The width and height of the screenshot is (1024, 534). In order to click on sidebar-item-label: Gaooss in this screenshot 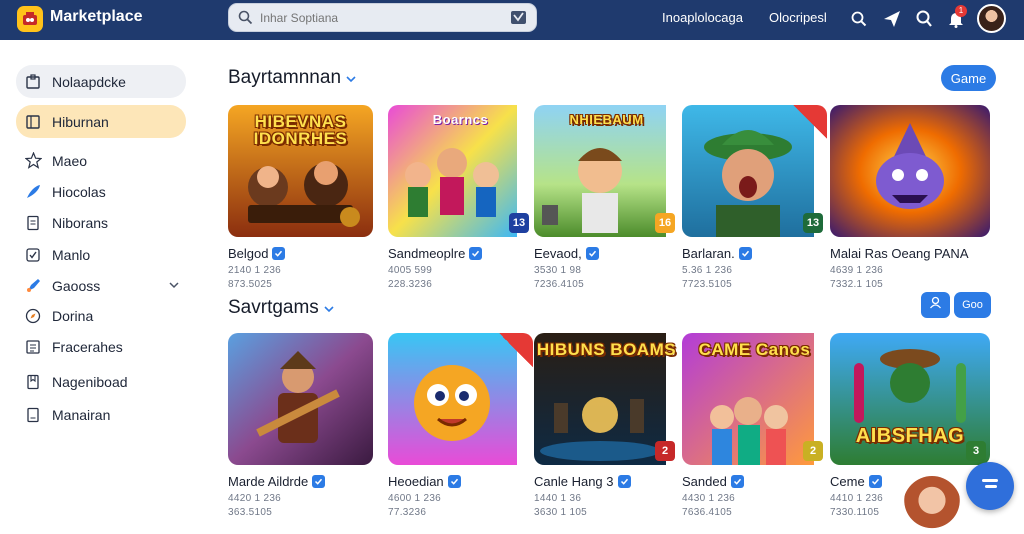, I will do `click(76, 285)`.